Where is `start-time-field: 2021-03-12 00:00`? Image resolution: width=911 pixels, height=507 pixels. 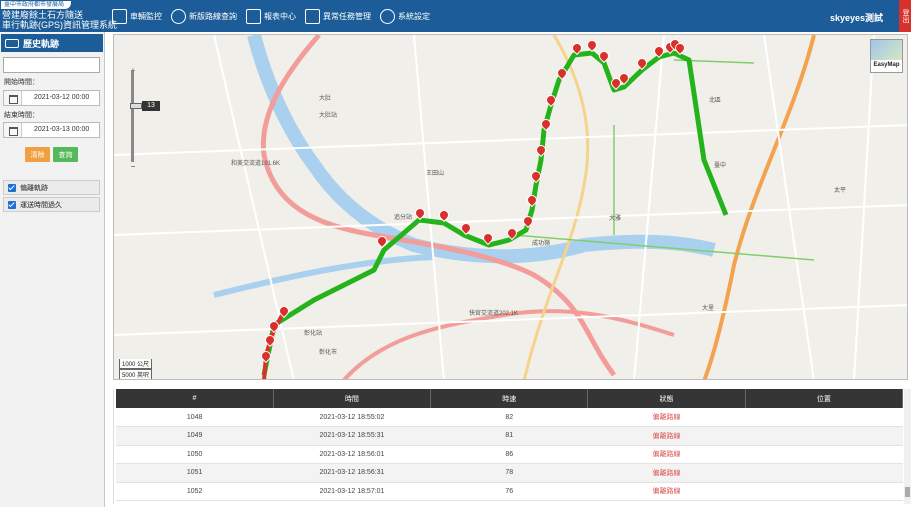 start-time-field: 2021-03-12 00:00 is located at coordinates (51, 98).